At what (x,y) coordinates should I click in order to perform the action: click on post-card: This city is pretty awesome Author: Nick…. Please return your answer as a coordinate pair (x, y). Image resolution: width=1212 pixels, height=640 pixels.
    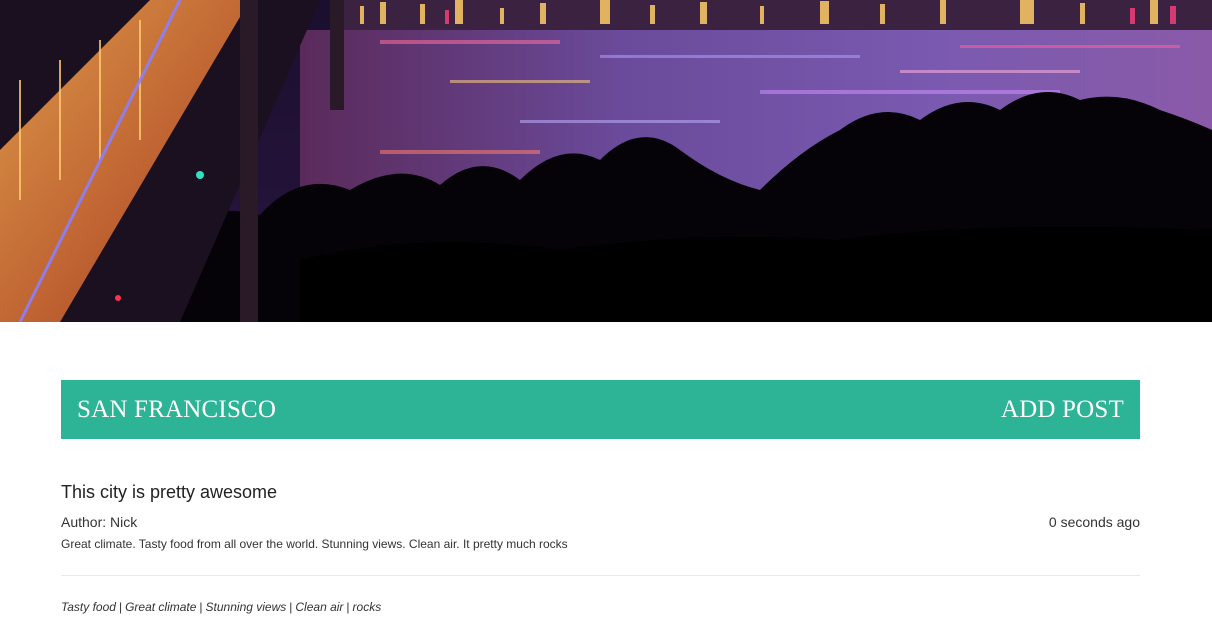
    Looking at the image, I should click on (600, 515).